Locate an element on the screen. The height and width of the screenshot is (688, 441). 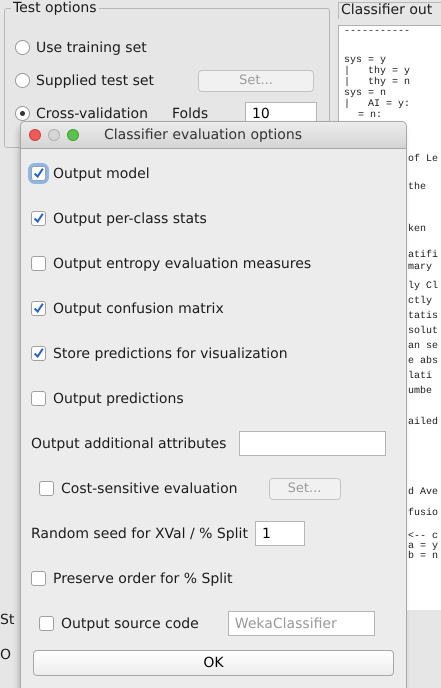
output-line: | thy = n is located at coordinates (378, 82).